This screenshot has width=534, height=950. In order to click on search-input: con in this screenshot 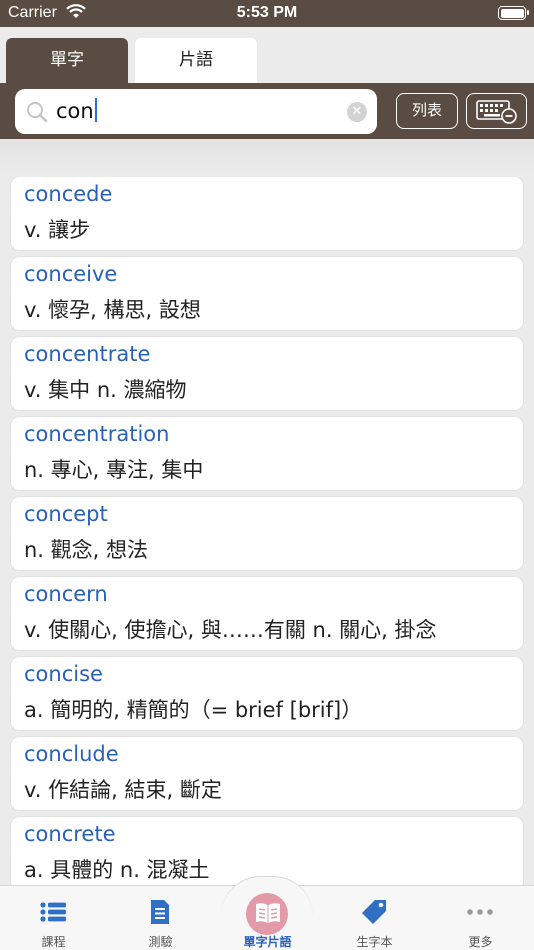, I will do `click(76, 110)`.